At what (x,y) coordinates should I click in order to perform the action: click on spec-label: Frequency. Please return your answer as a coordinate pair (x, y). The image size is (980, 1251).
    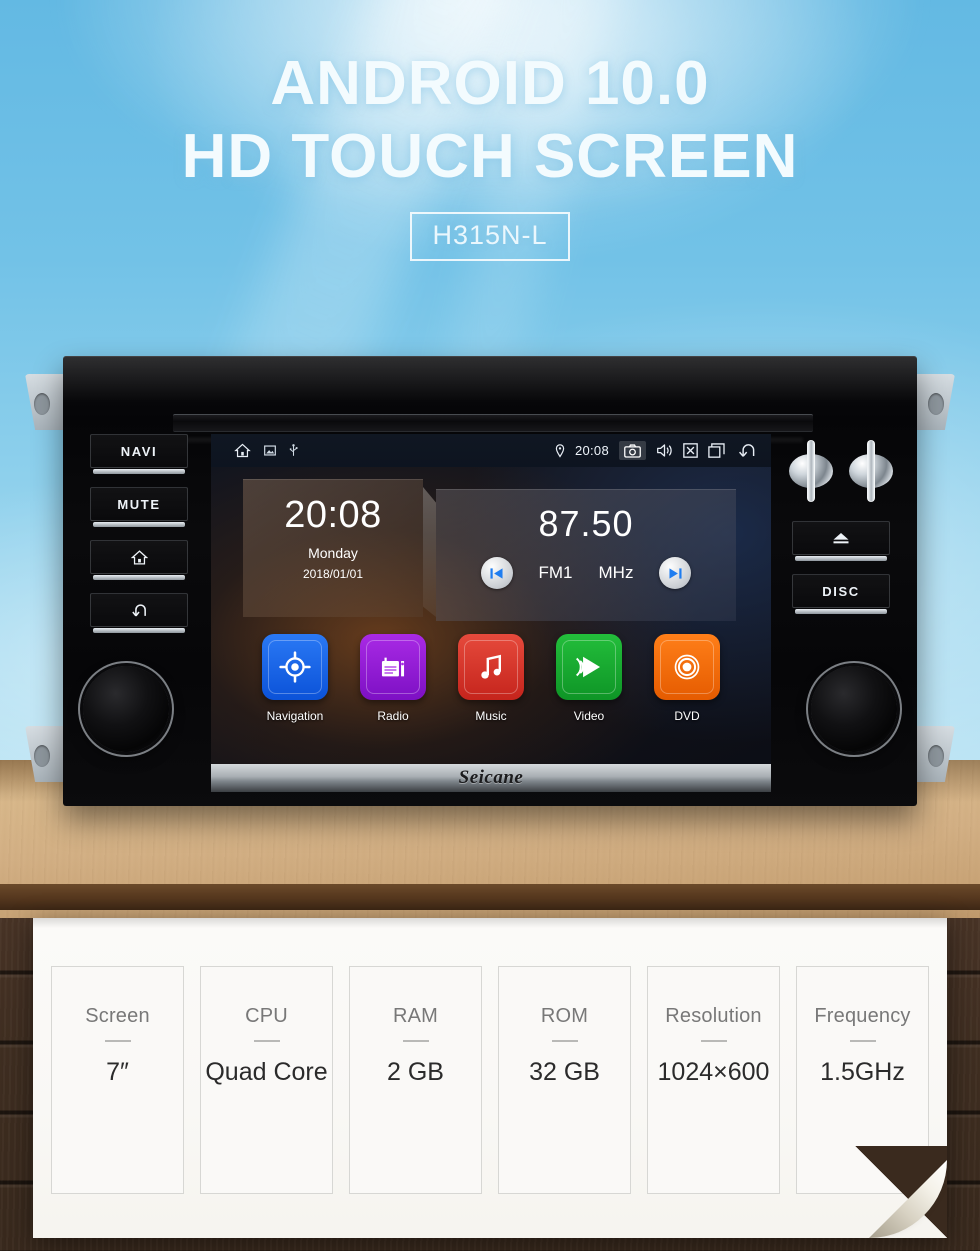
    Looking at the image, I should click on (862, 1016).